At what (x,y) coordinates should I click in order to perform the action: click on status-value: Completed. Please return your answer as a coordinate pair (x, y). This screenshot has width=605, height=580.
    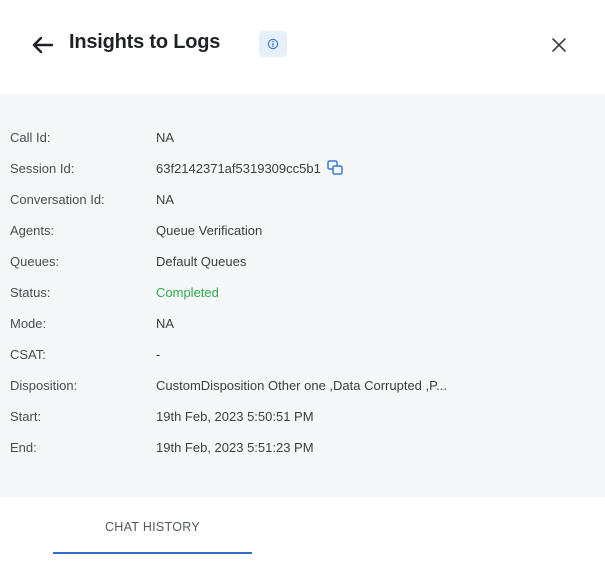
    Looking at the image, I should click on (187, 292).